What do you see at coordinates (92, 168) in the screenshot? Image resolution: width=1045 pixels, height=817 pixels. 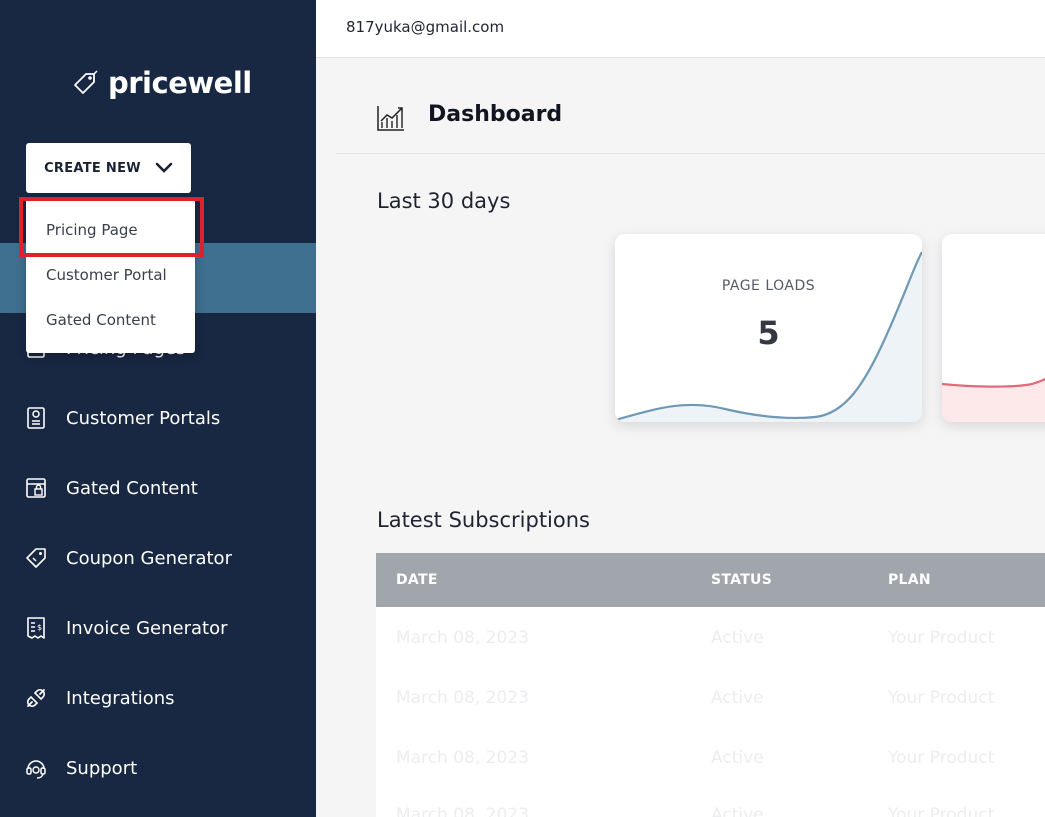 I see `create-new-label: CREATE NEW` at bounding box center [92, 168].